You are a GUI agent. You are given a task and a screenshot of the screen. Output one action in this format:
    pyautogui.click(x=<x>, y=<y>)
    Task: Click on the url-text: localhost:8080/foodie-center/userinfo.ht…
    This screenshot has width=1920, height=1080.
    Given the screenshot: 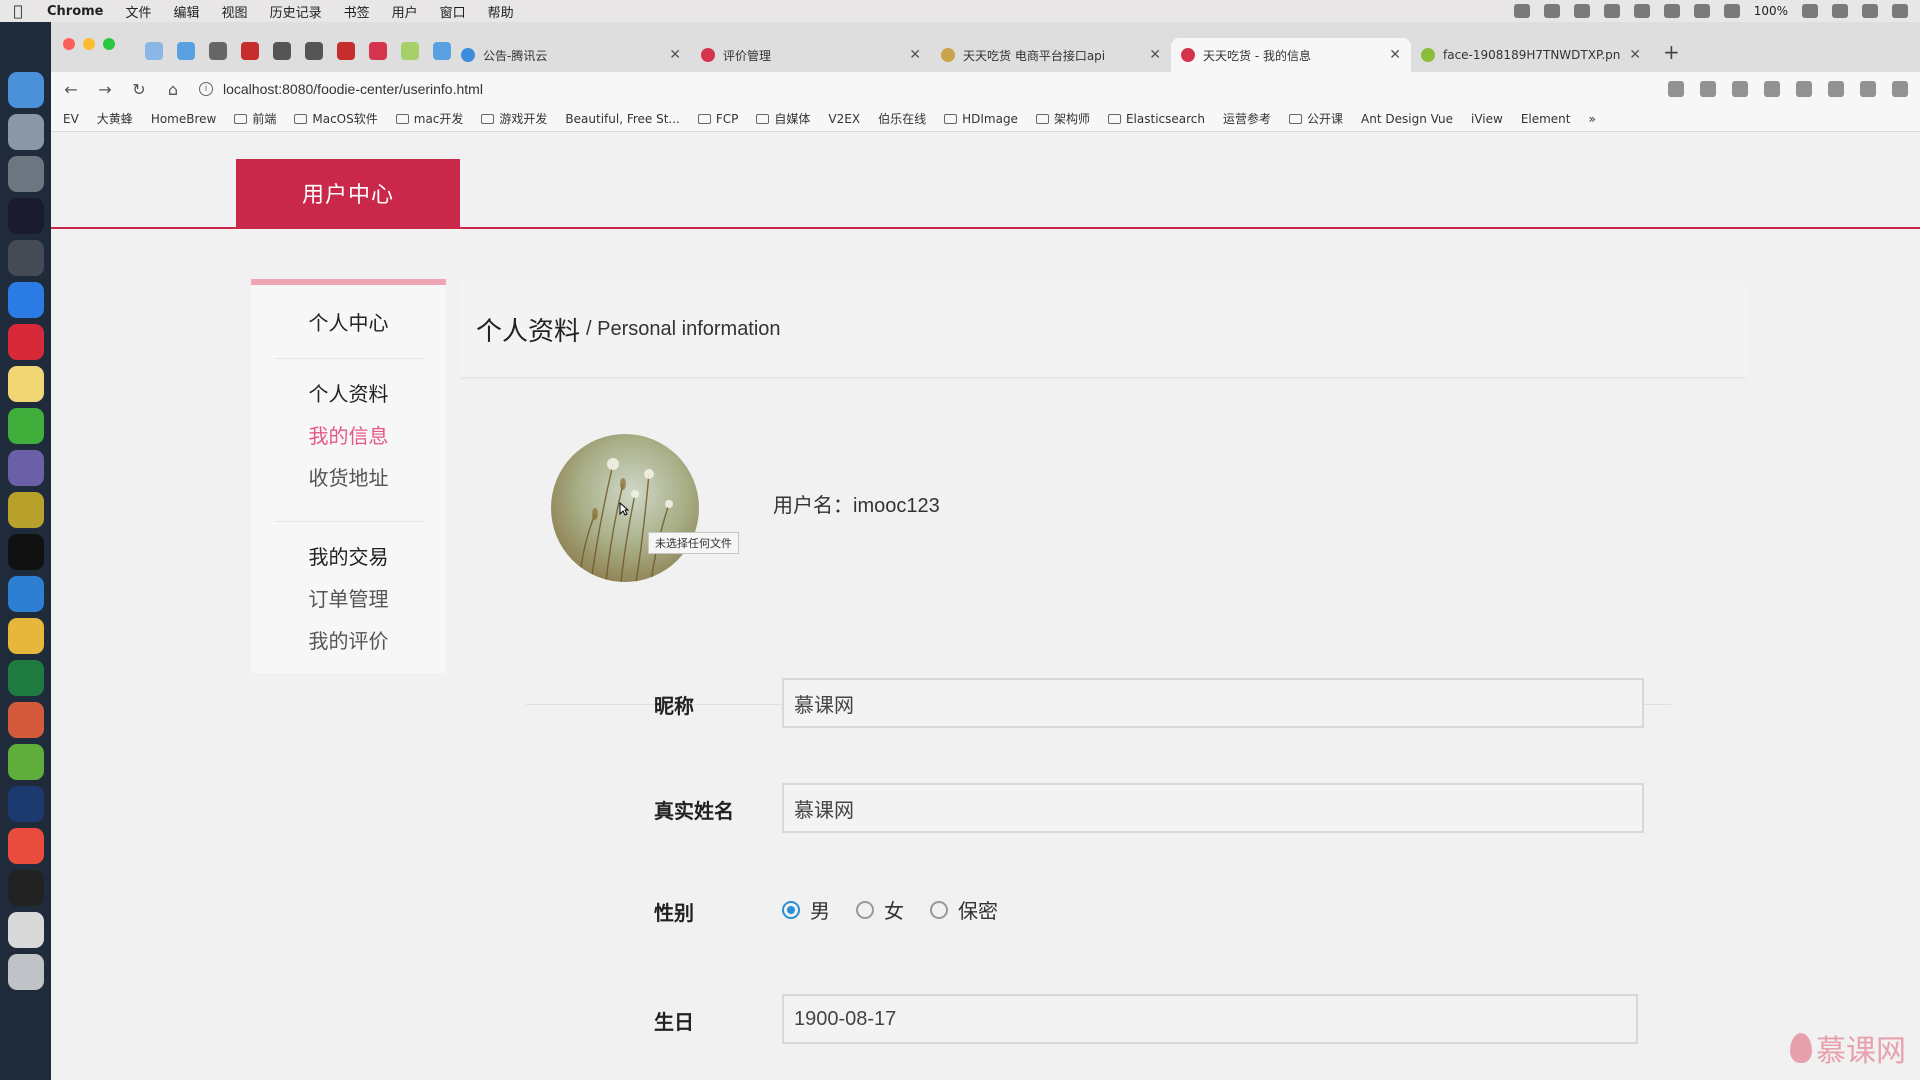 What is the action you would take?
    pyautogui.click(x=353, y=89)
    